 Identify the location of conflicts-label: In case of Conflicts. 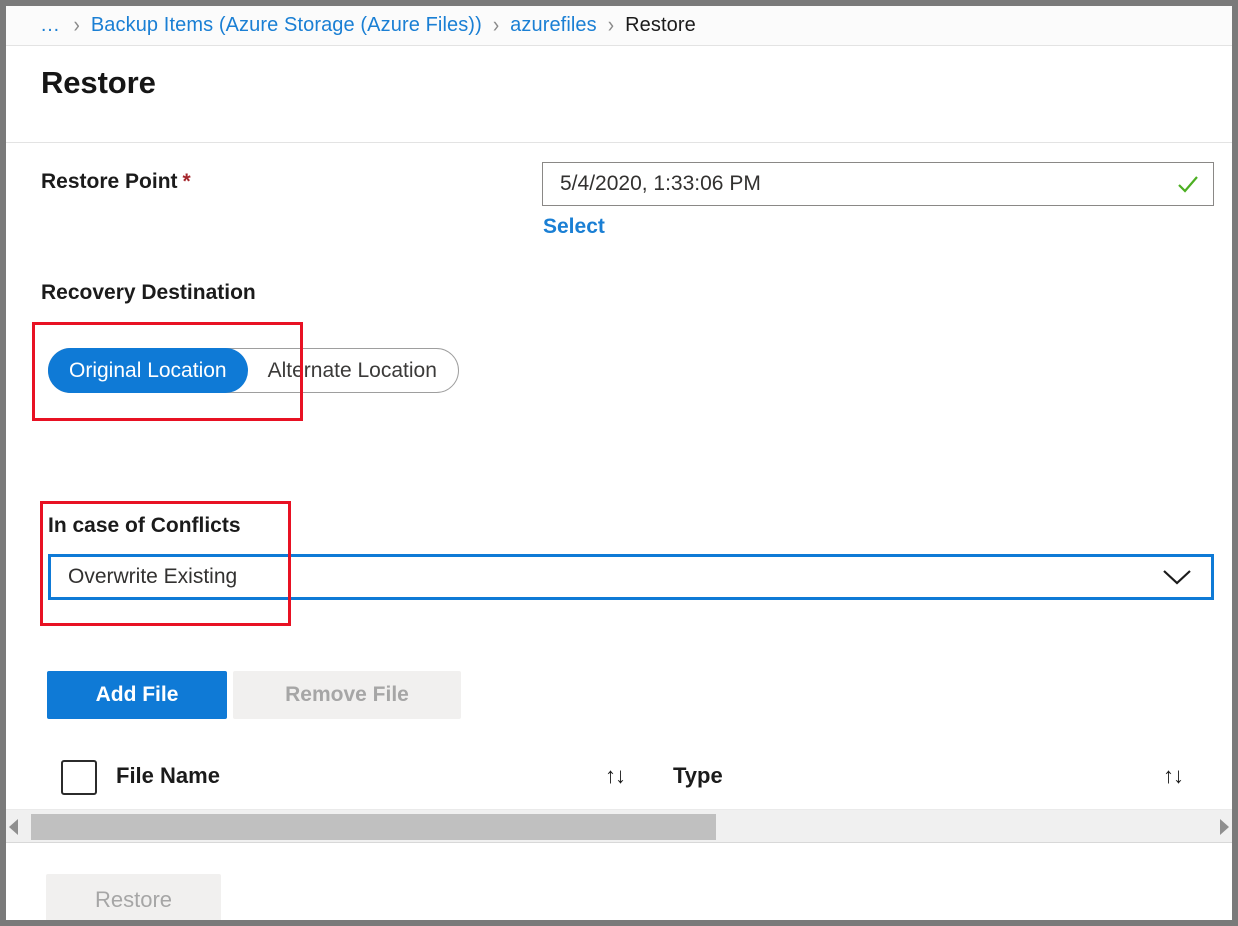
(144, 525).